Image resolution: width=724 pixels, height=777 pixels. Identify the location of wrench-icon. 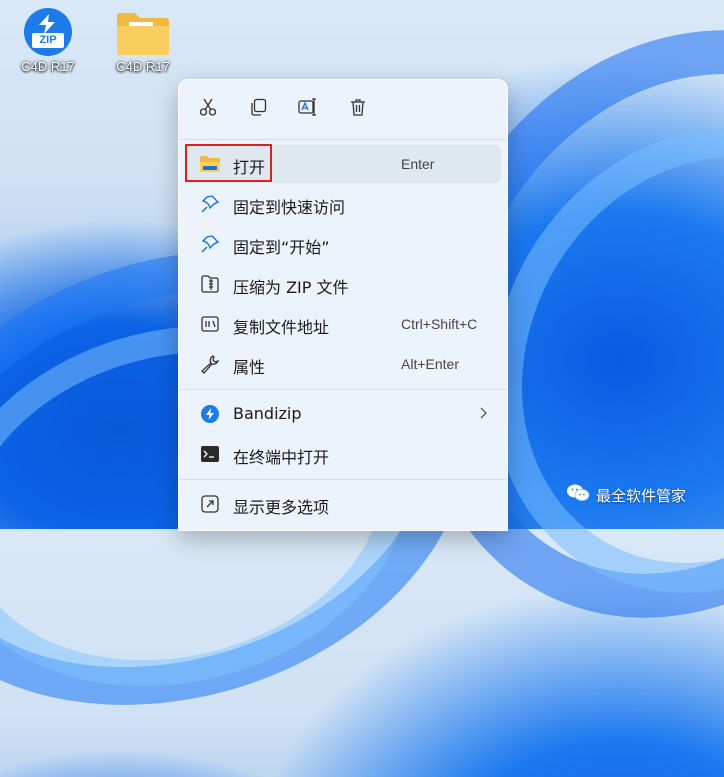
(210, 364).